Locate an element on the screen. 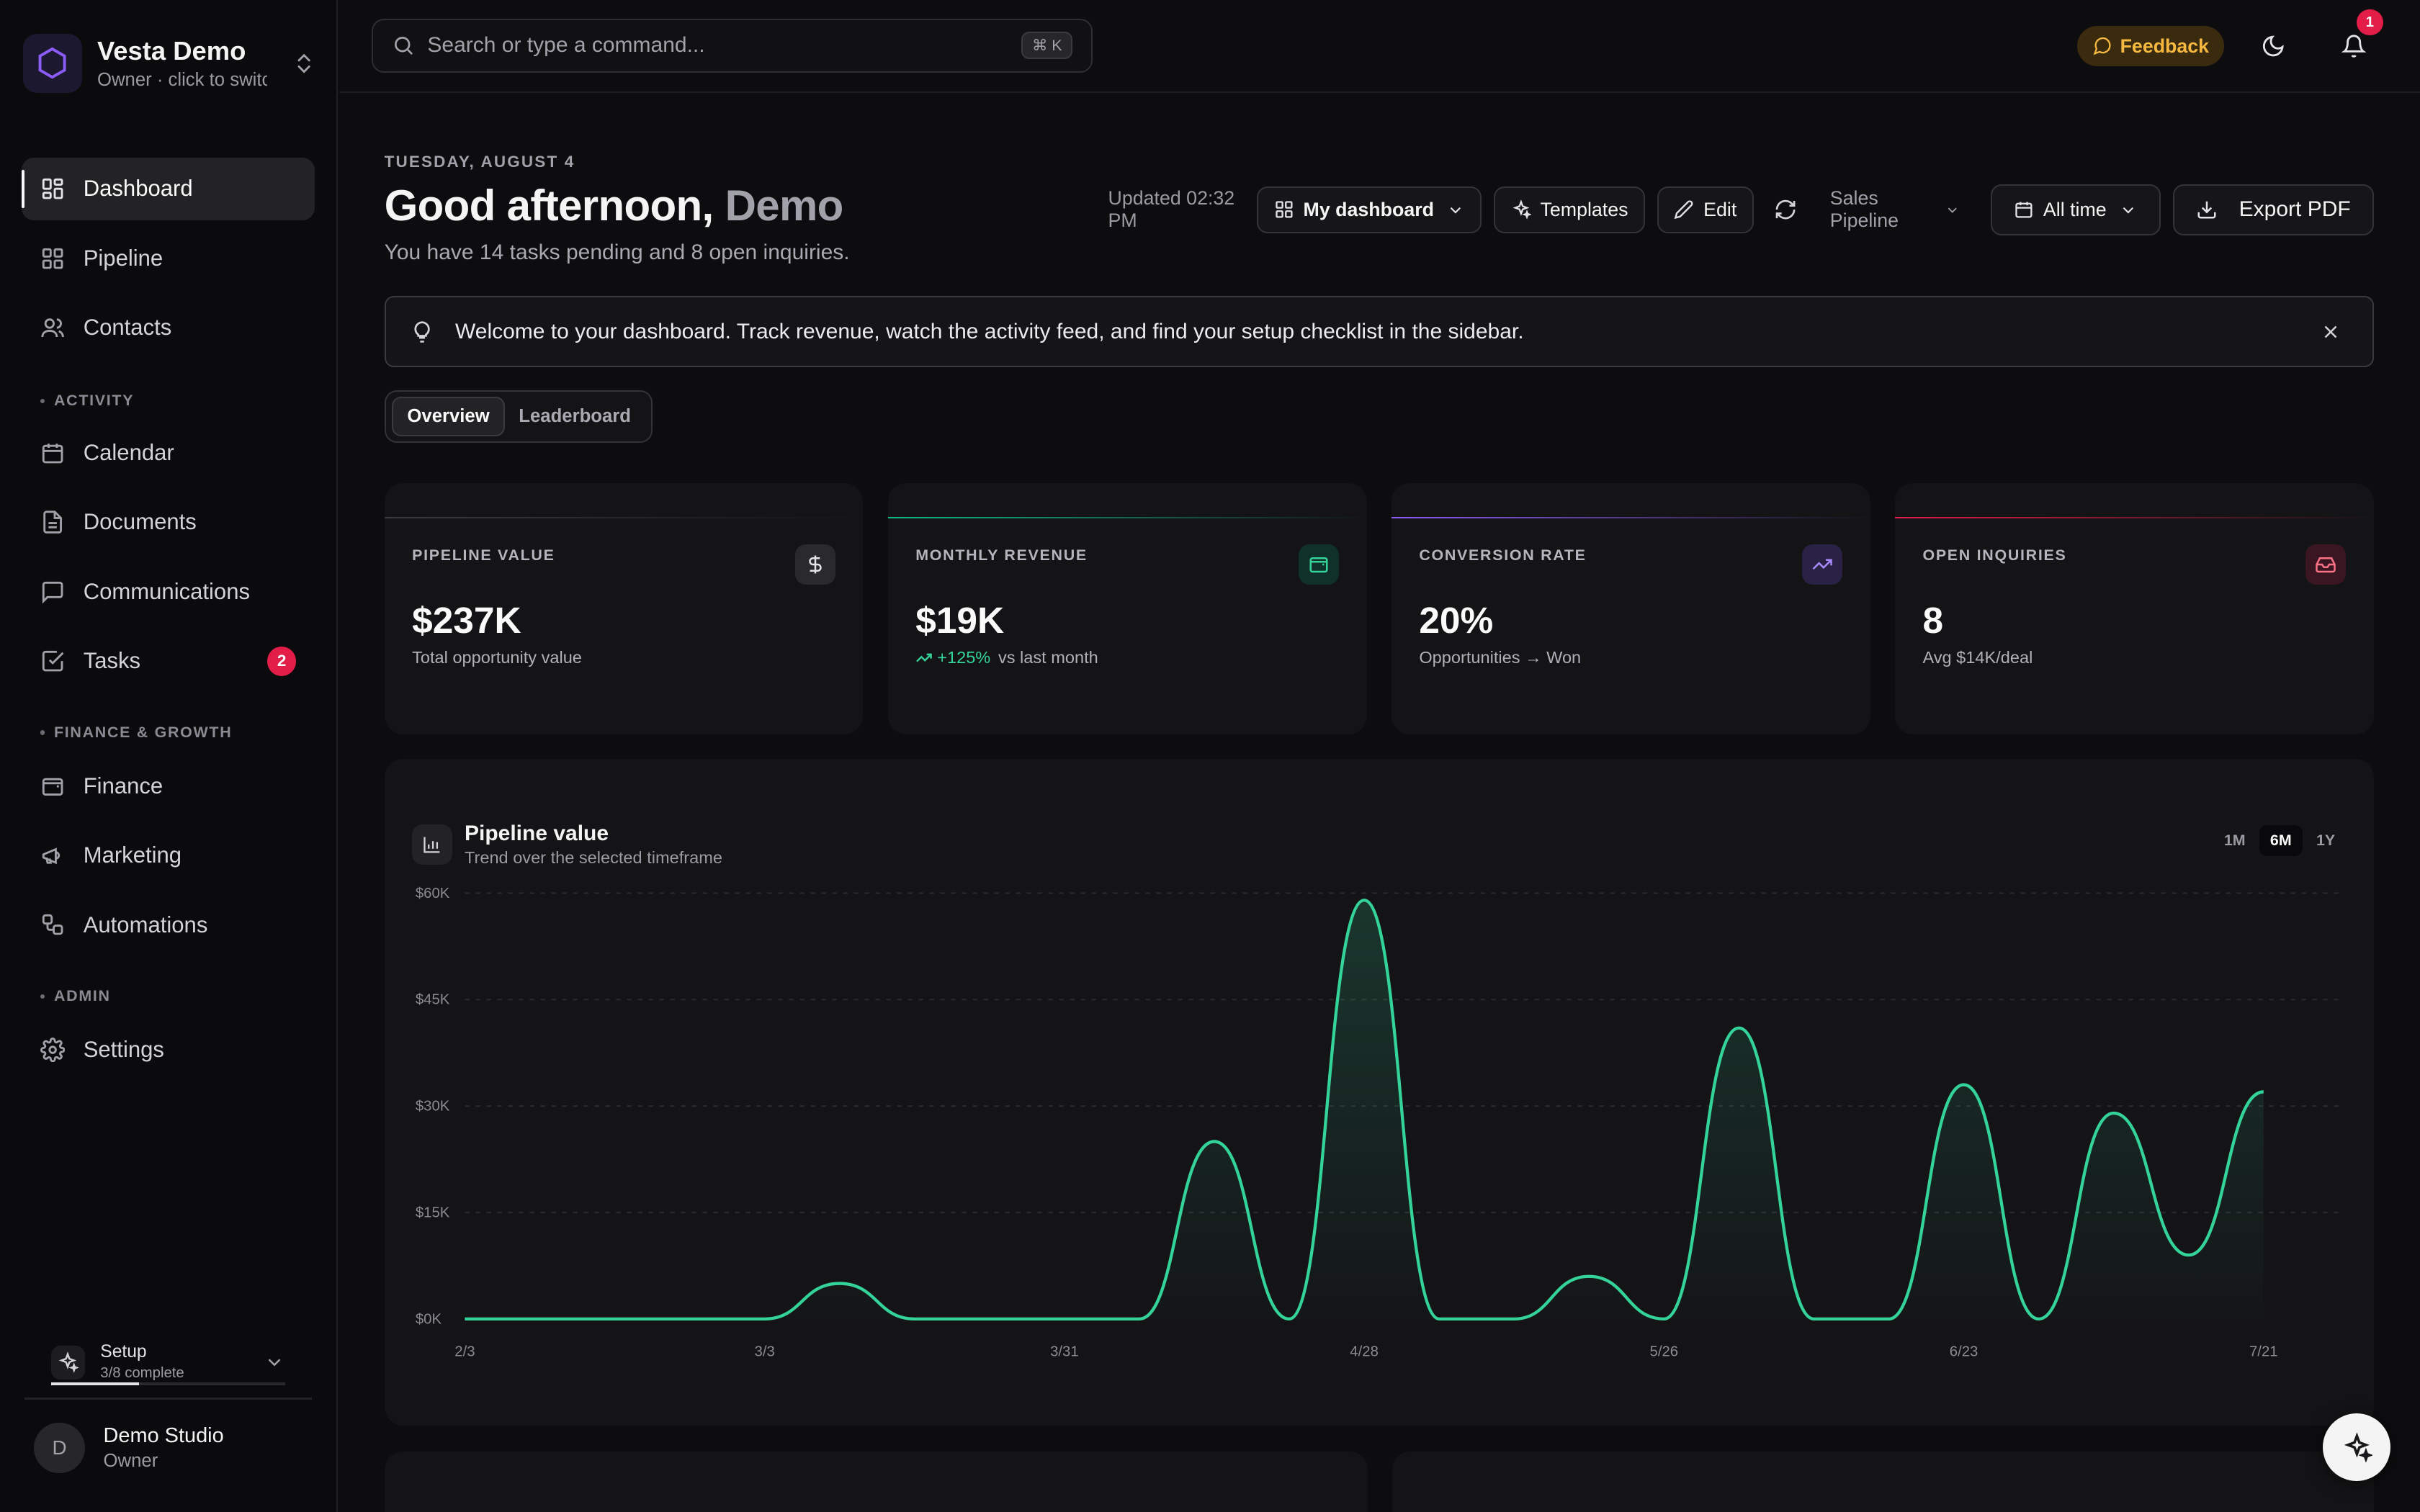  ai-assistant-button is located at coordinates (2357, 1447).